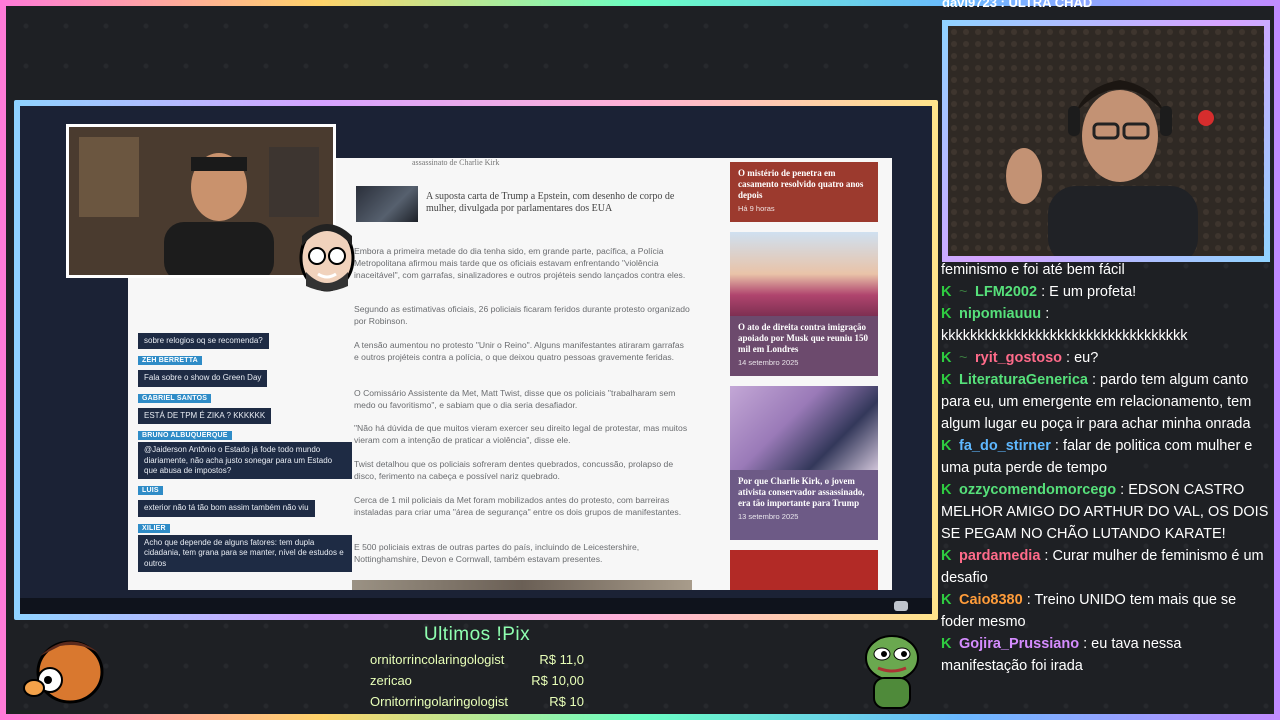 This screenshot has height=720, width=1280. Describe the element at coordinates (1023, 380) in the screenshot. I see `chat-username: LiteraturaGenerica` at that location.